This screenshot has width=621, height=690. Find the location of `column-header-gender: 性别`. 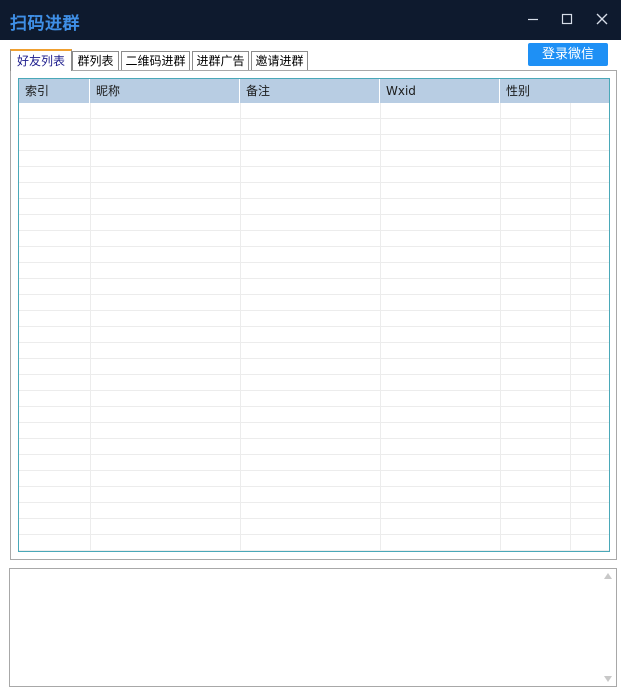

column-header-gender: 性别 is located at coordinates (554, 91).